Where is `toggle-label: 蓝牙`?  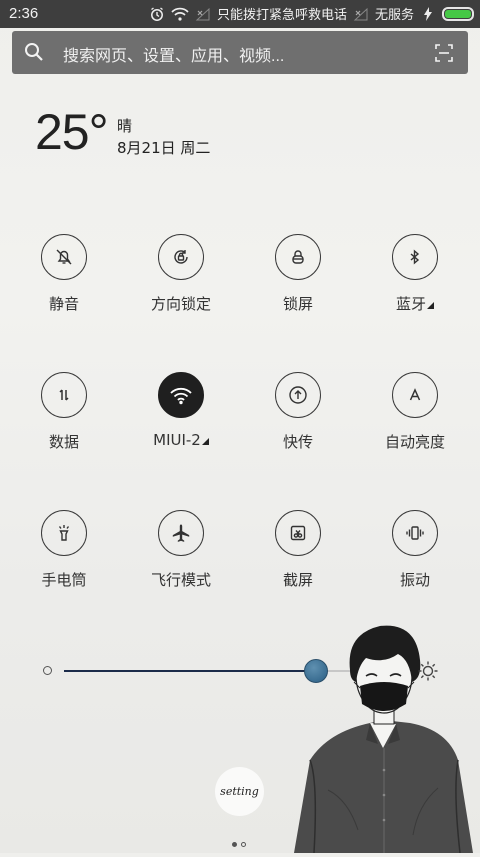 toggle-label: 蓝牙 is located at coordinates (415, 303).